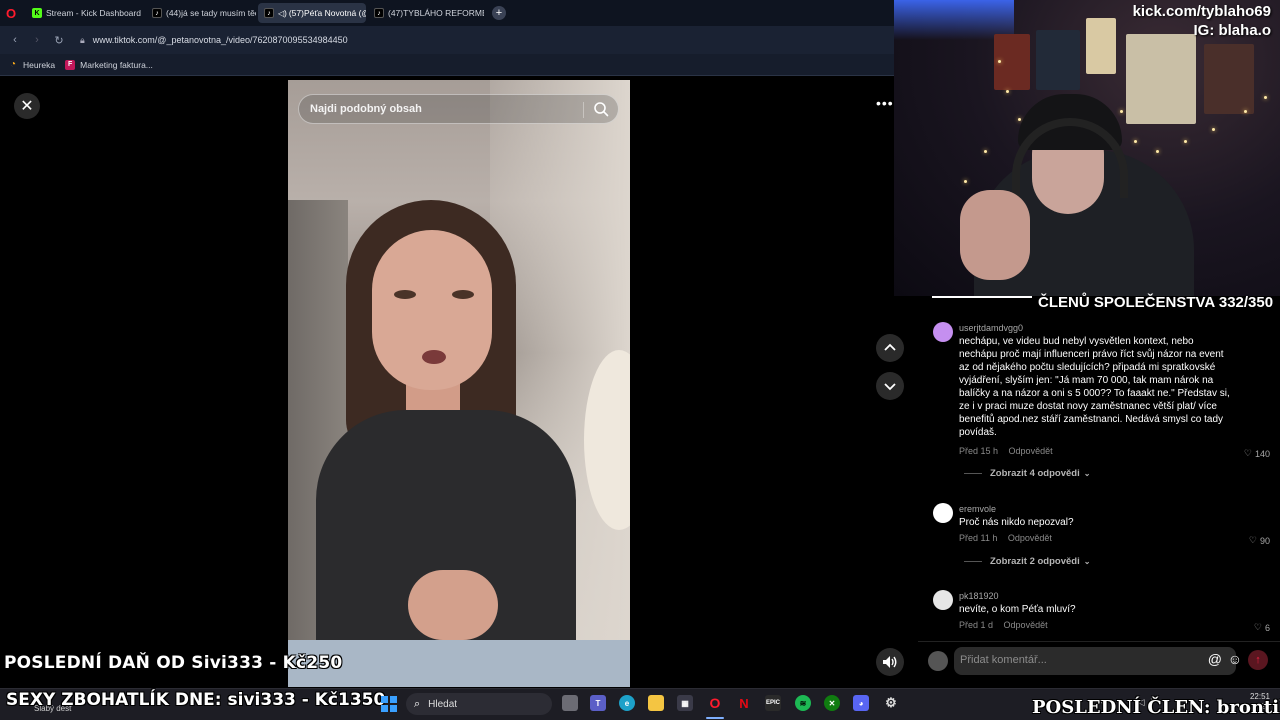 The image size is (1280, 720). Describe the element at coordinates (656, 703) in the screenshot. I see `file-explorer-icon` at that location.